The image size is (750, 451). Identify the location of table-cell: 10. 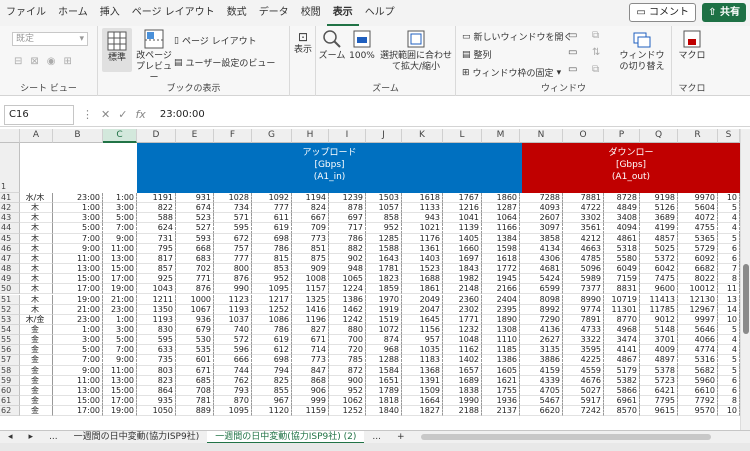
(729, 319).